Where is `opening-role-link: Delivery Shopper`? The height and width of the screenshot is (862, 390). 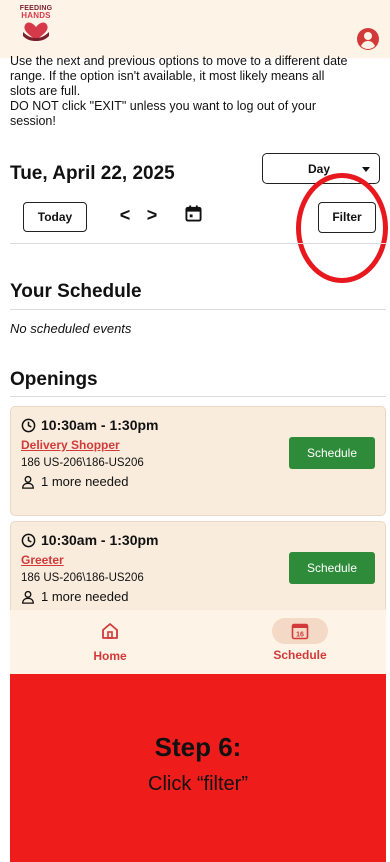
opening-role-link: Delivery Shopper is located at coordinates (70, 445).